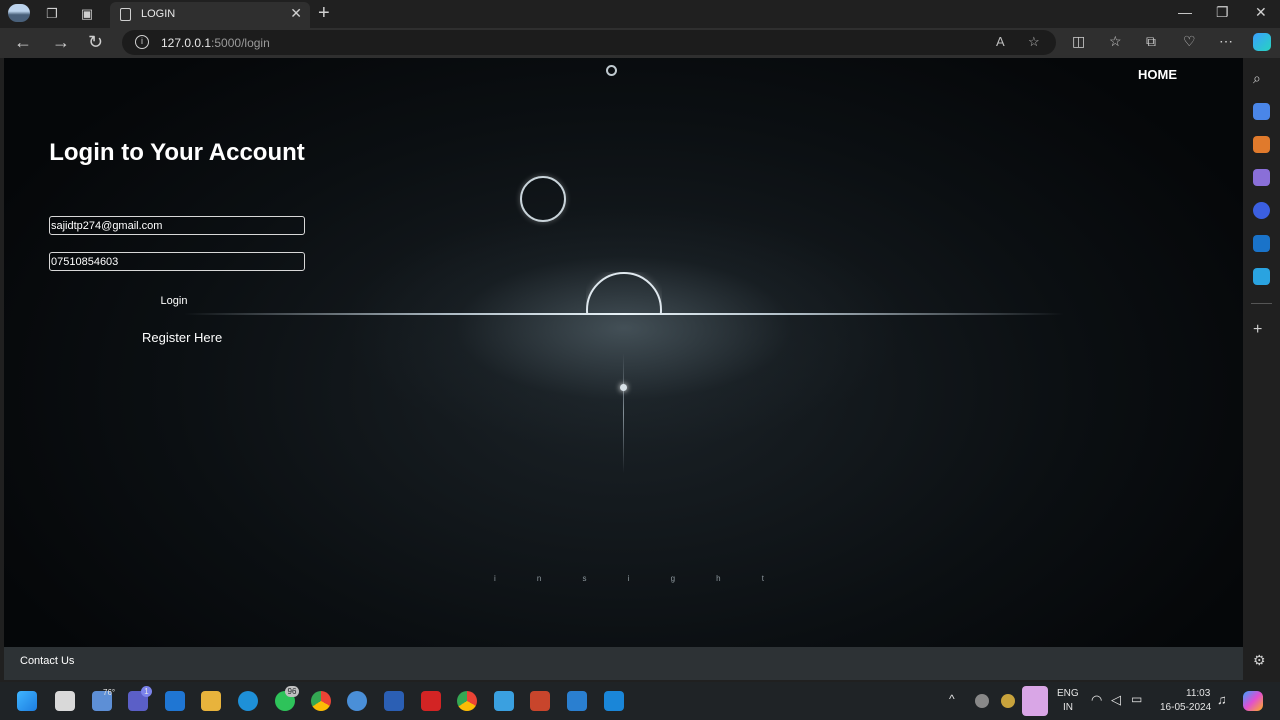 This screenshot has width=1280, height=720. What do you see at coordinates (718, 578) in the screenshot?
I see `bg-letter: h` at bounding box center [718, 578].